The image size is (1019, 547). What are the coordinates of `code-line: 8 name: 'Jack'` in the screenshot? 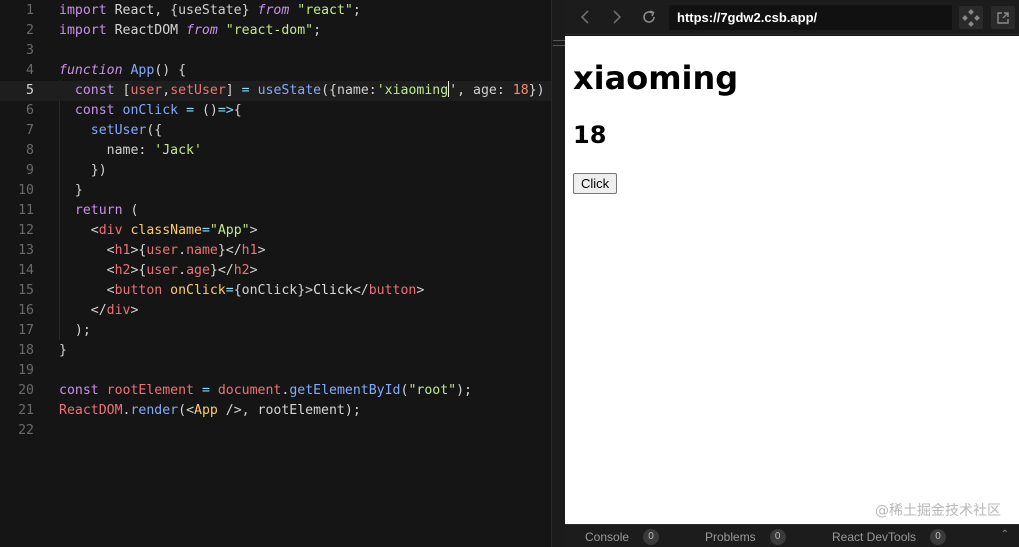 It's located at (275, 151).